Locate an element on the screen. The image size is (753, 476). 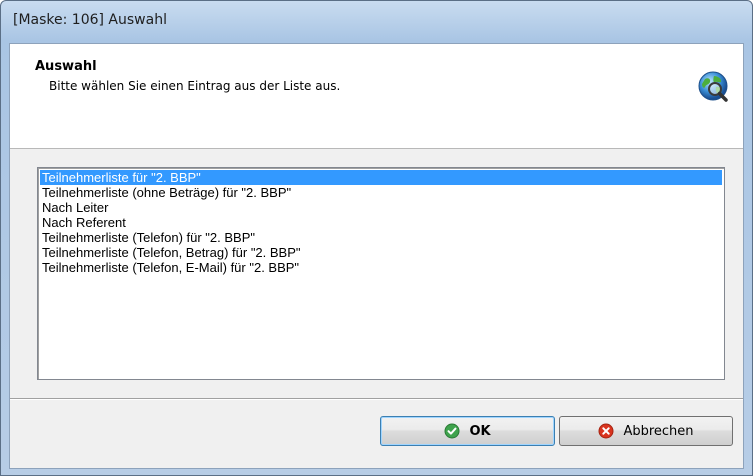
check-circle-icon is located at coordinates (452, 431).